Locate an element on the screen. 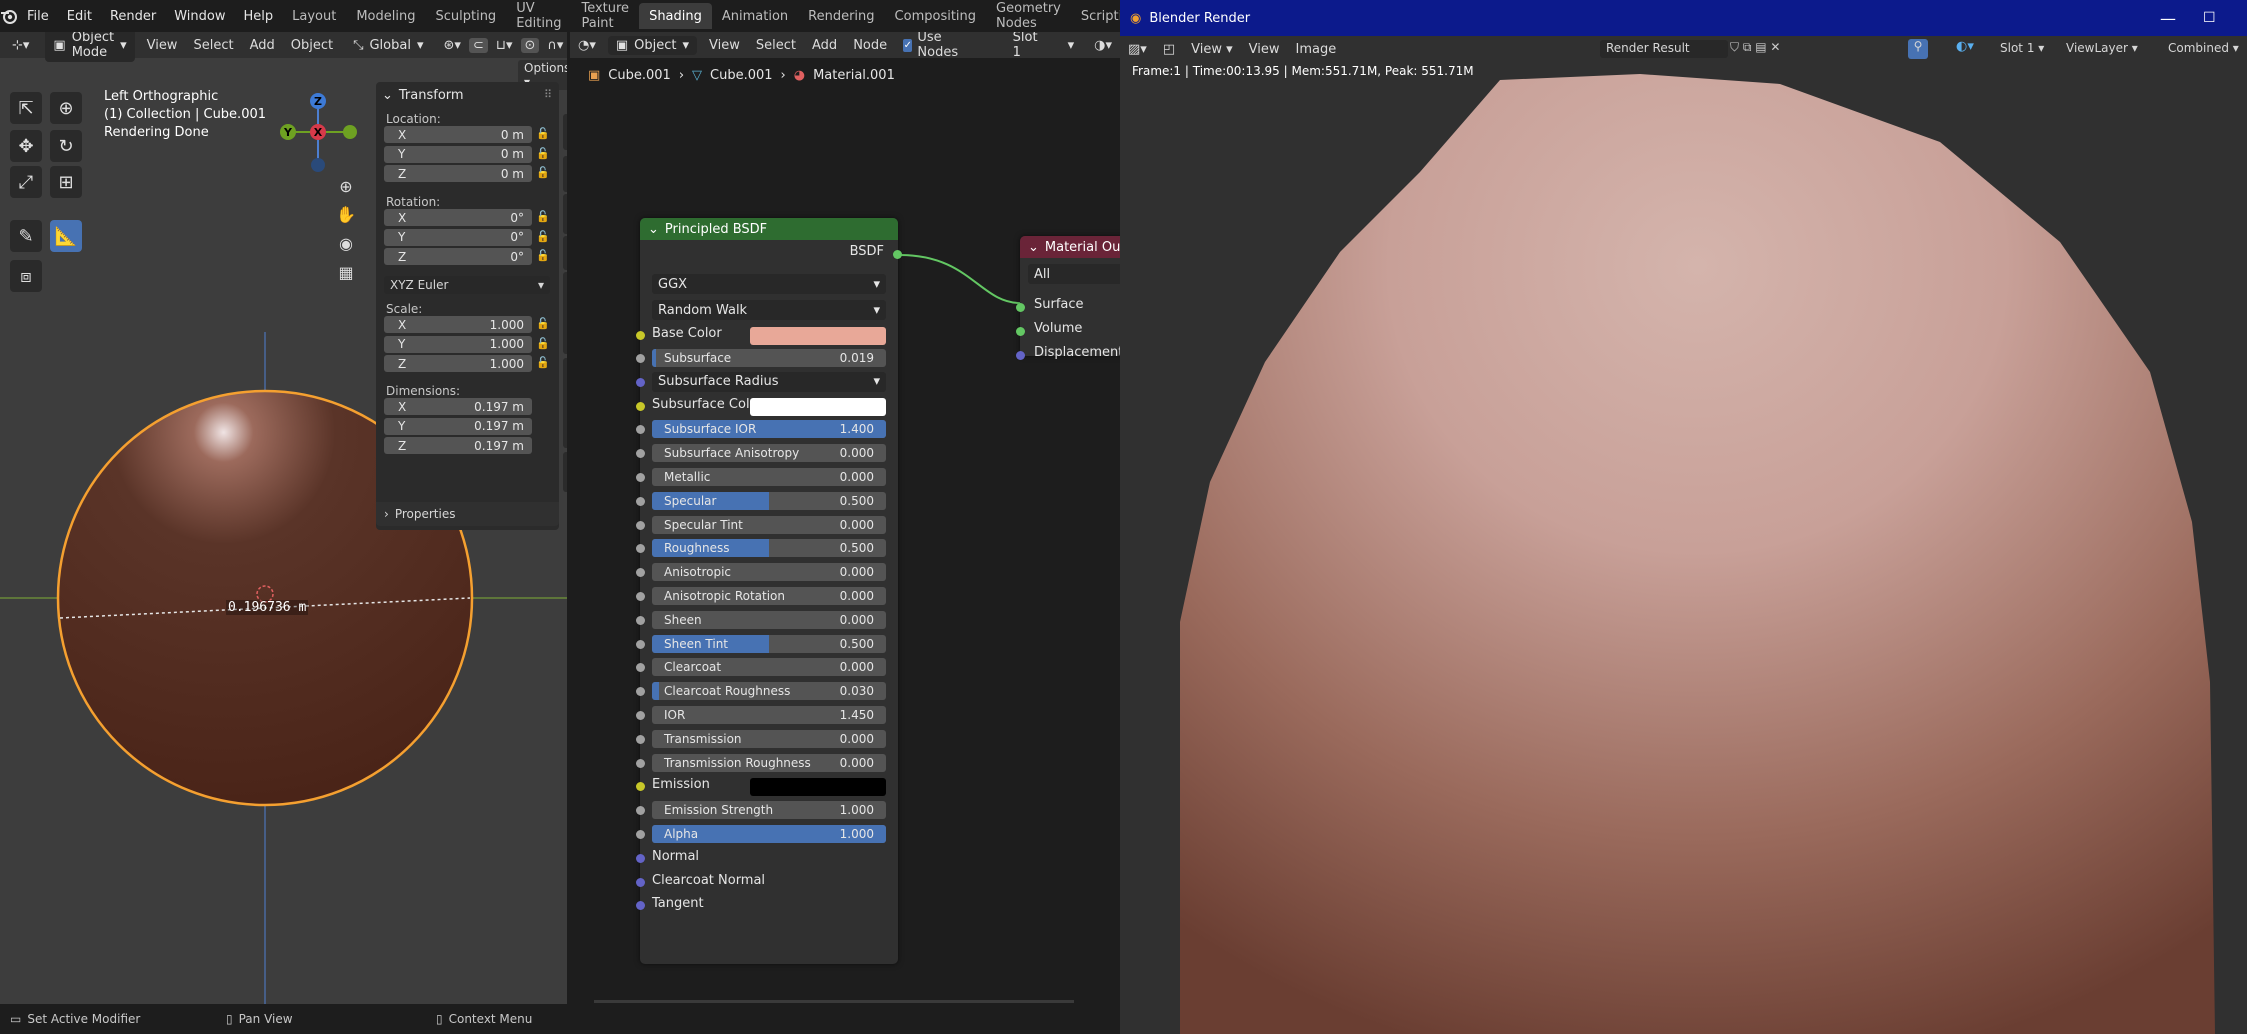  ior-socket is located at coordinates (640, 715).